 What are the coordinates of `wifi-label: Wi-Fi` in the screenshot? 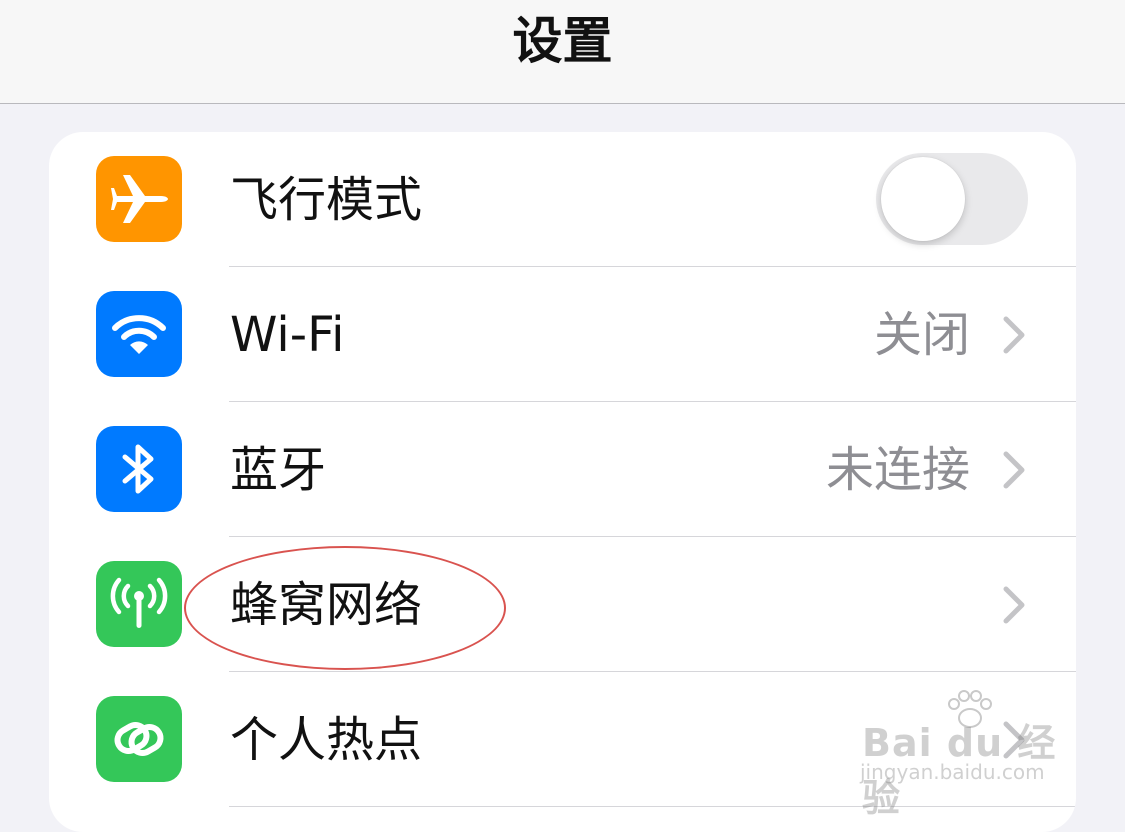 It's located at (287, 335).